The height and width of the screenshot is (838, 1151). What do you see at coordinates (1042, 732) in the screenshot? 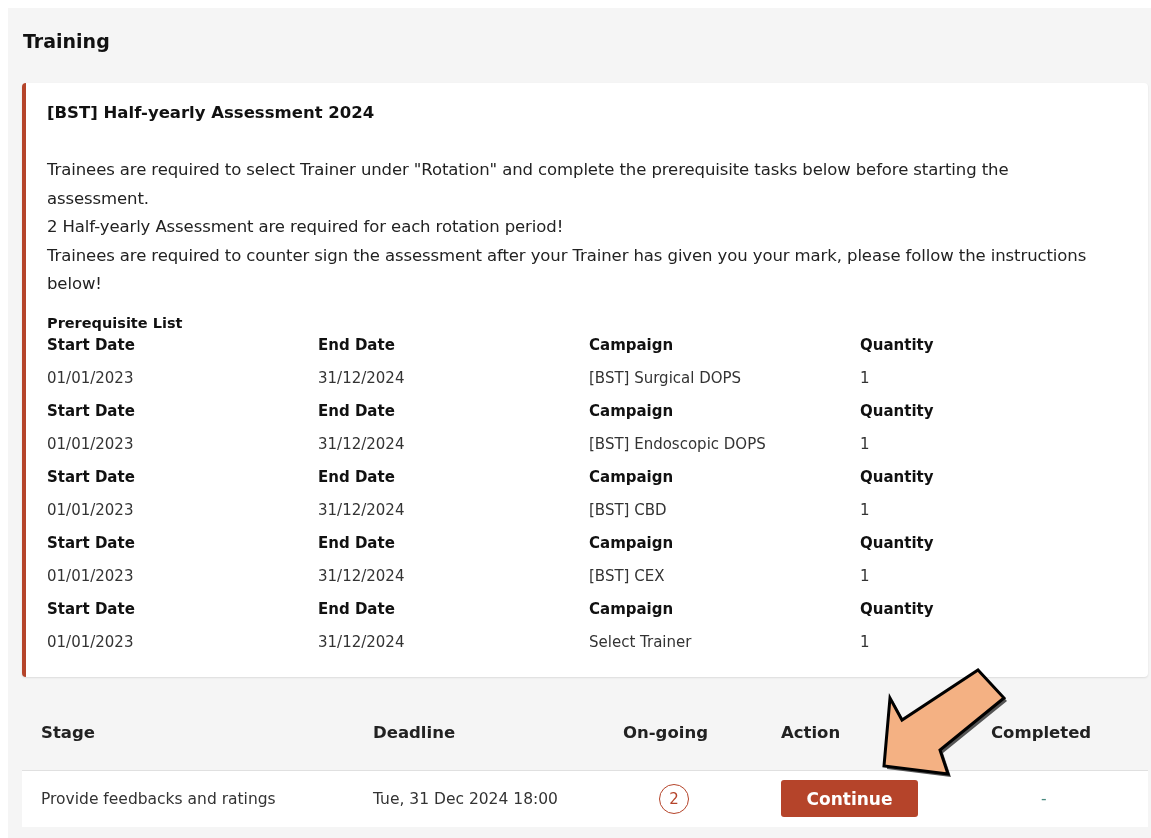
I see `column-header: Completed` at bounding box center [1042, 732].